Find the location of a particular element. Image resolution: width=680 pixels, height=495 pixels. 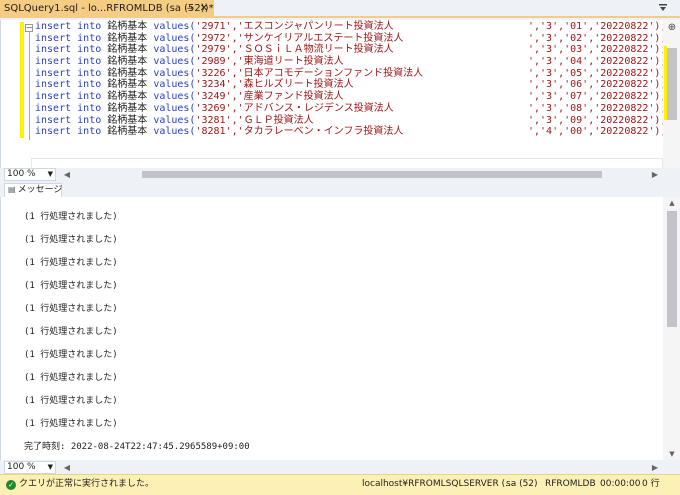

code-token: '3269','アドバンス・レジデンス投資法人 is located at coordinates (294, 108).